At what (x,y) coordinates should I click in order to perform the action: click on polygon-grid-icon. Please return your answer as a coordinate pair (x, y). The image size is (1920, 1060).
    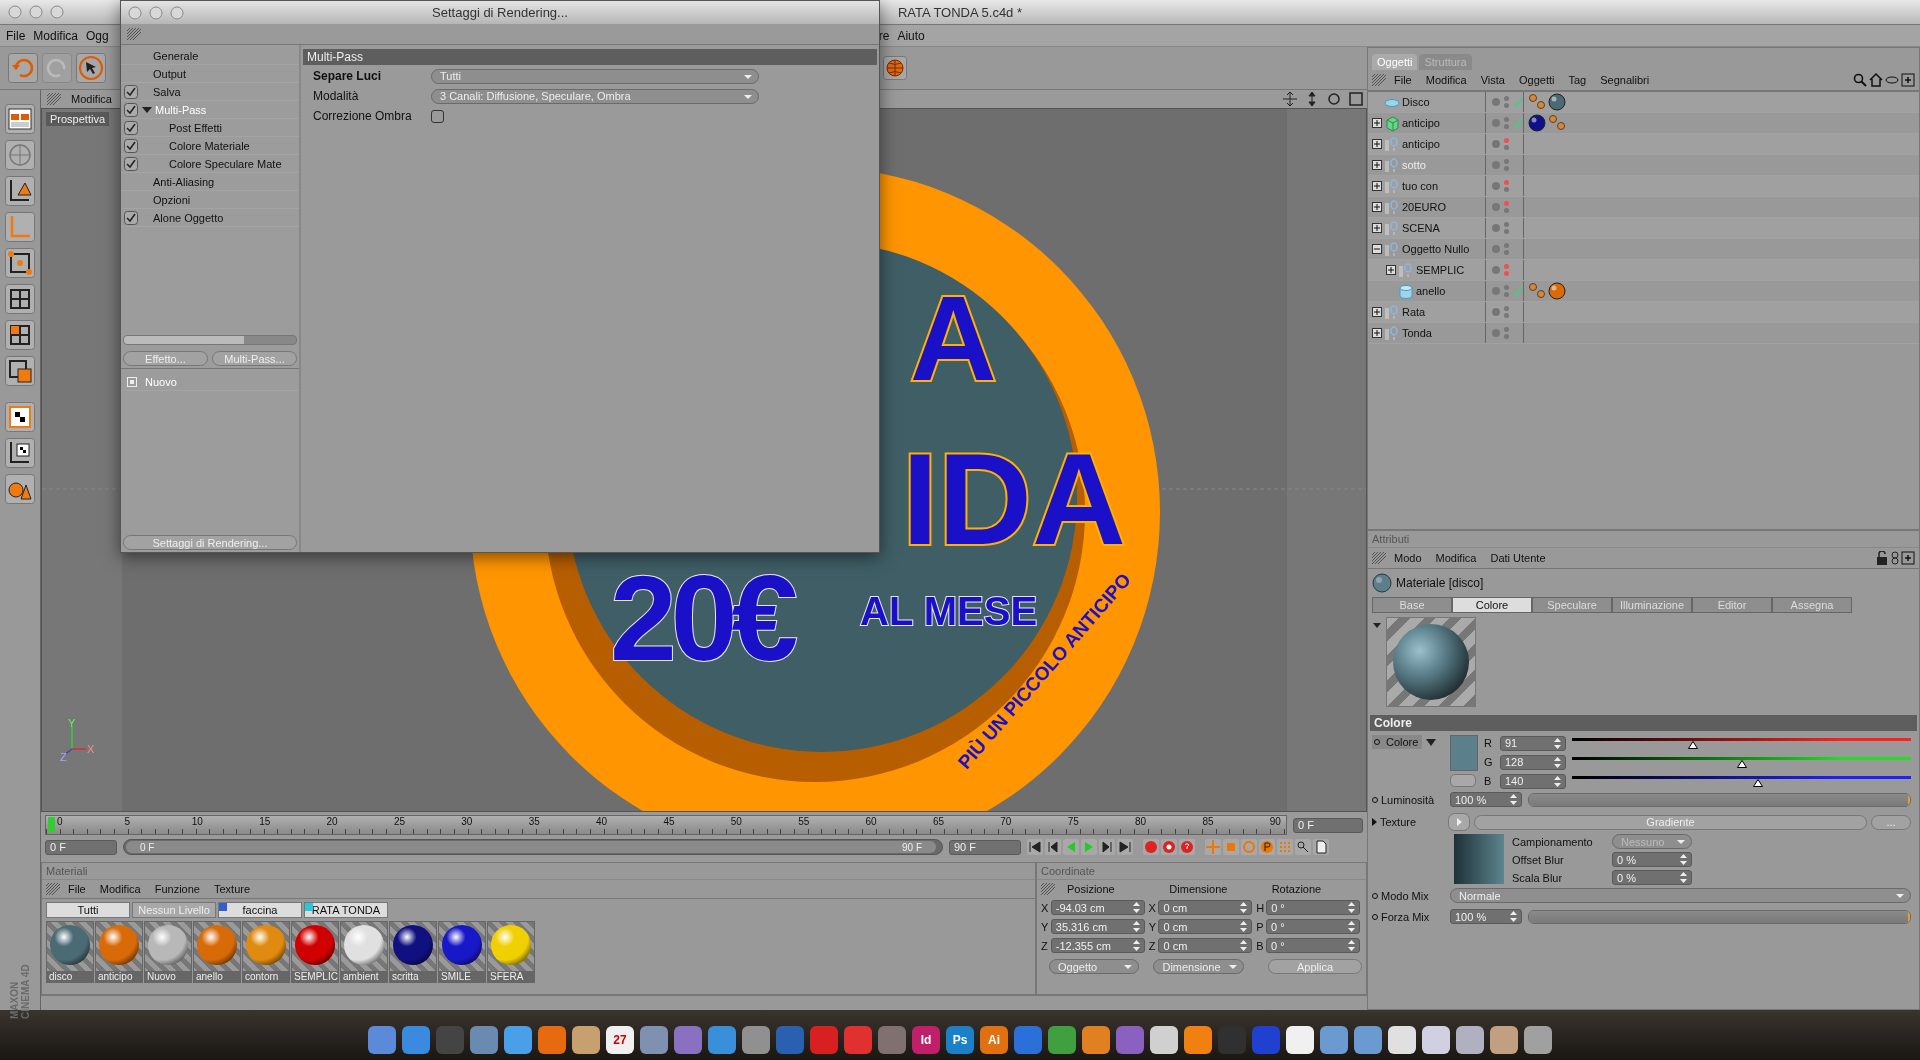
    Looking at the image, I should click on (20, 335).